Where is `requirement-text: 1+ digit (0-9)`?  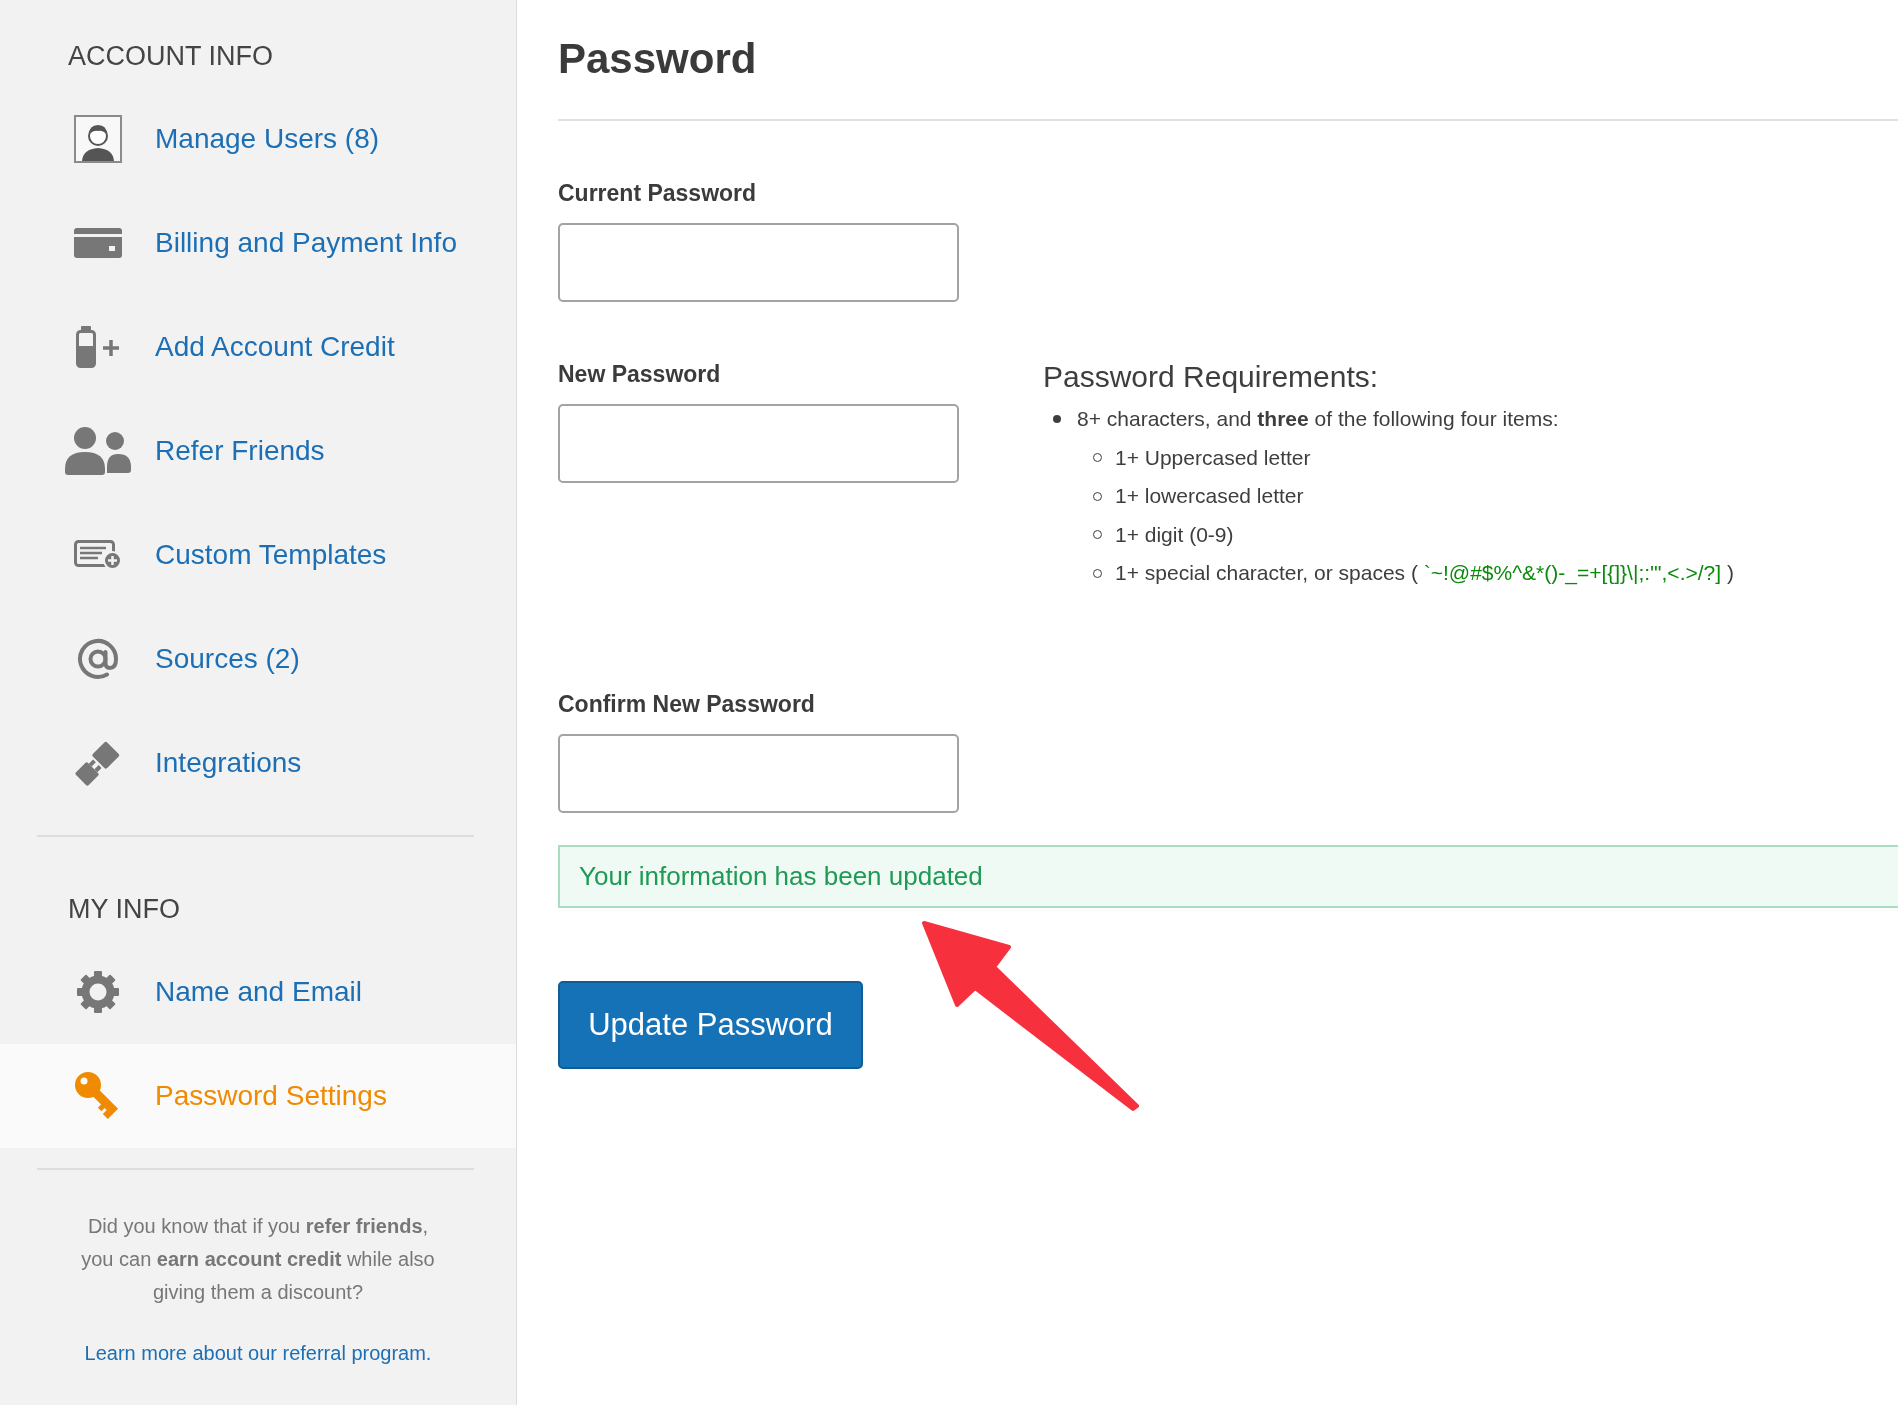 requirement-text: 1+ digit (0-9) is located at coordinates (1174, 534).